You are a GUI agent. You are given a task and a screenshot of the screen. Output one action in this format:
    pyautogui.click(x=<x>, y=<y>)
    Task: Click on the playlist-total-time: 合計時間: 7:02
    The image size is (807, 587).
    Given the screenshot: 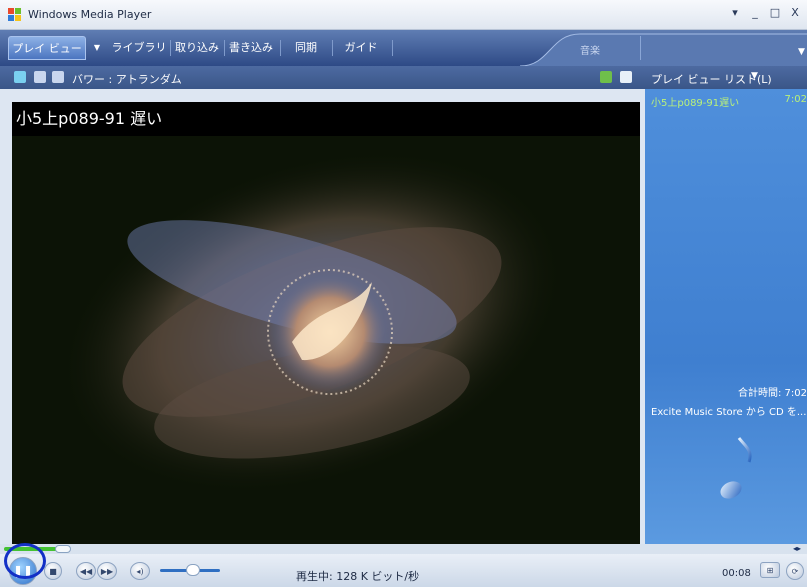 What is the action you would take?
    pyautogui.click(x=772, y=393)
    